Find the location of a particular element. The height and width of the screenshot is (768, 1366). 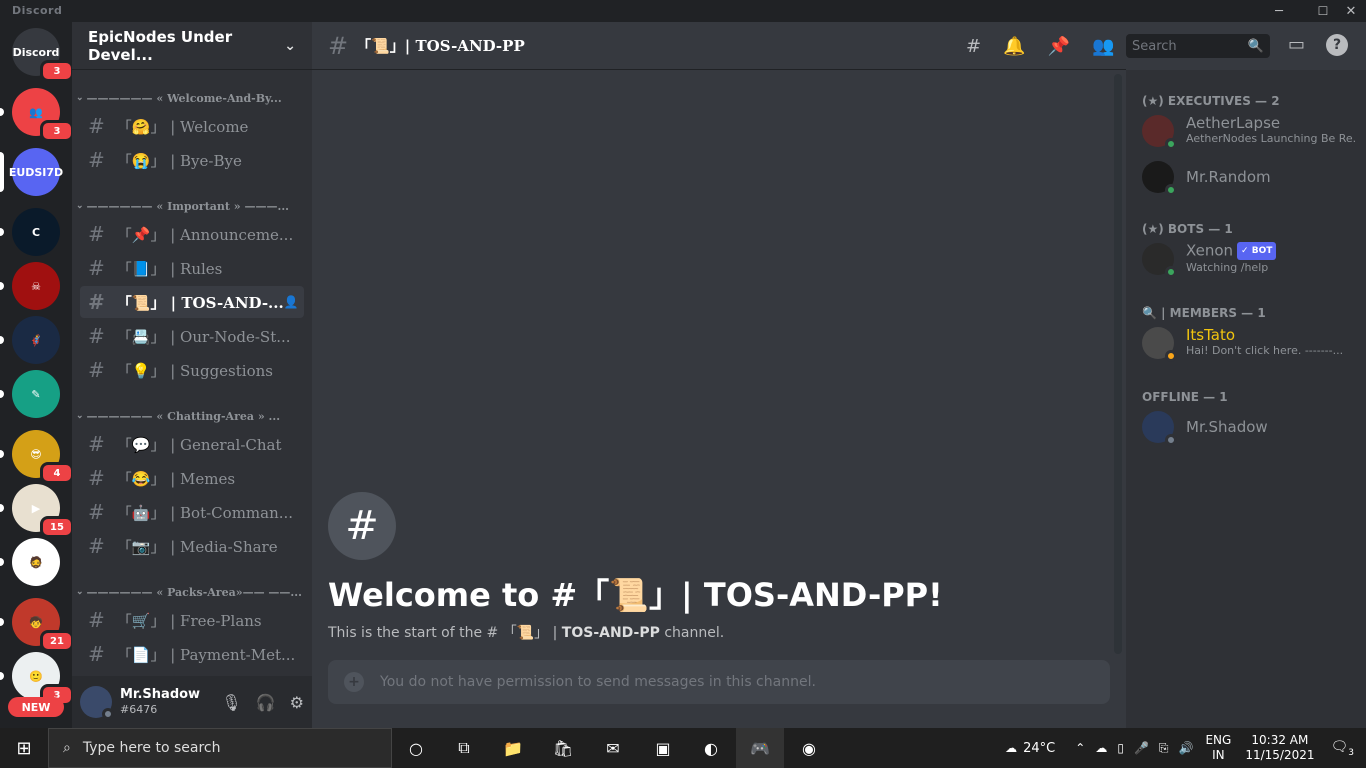

header-toolbar: # 🔔 📌 👥 Search 🔍 ▭ ? is located at coordinates (1166, 46).